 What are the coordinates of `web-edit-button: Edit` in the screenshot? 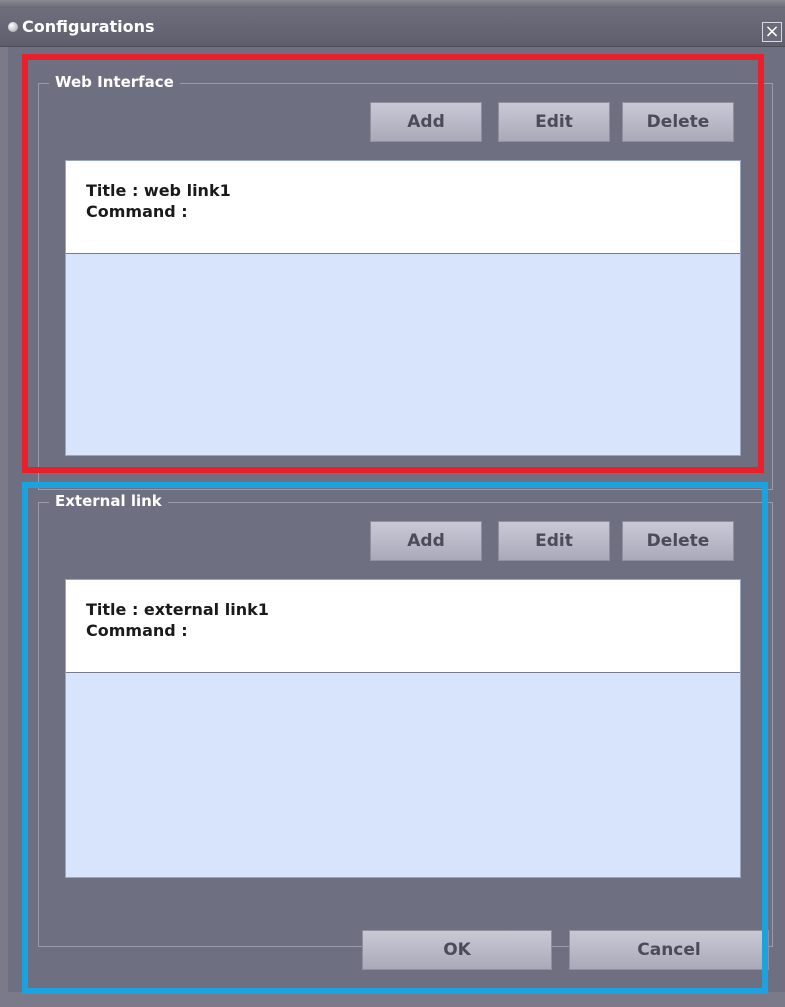 It's located at (554, 122).